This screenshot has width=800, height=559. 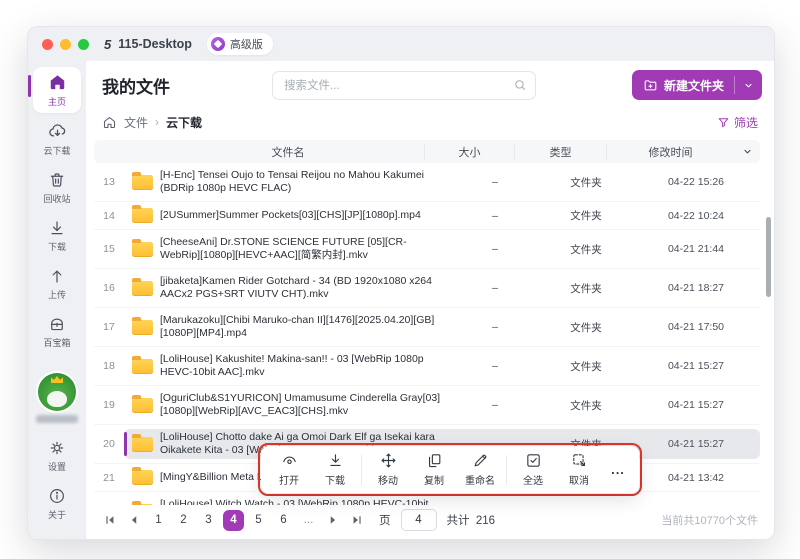 What do you see at coordinates (289, 469) in the screenshot?
I see `open-button: 打开` at bounding box center [289, 469].